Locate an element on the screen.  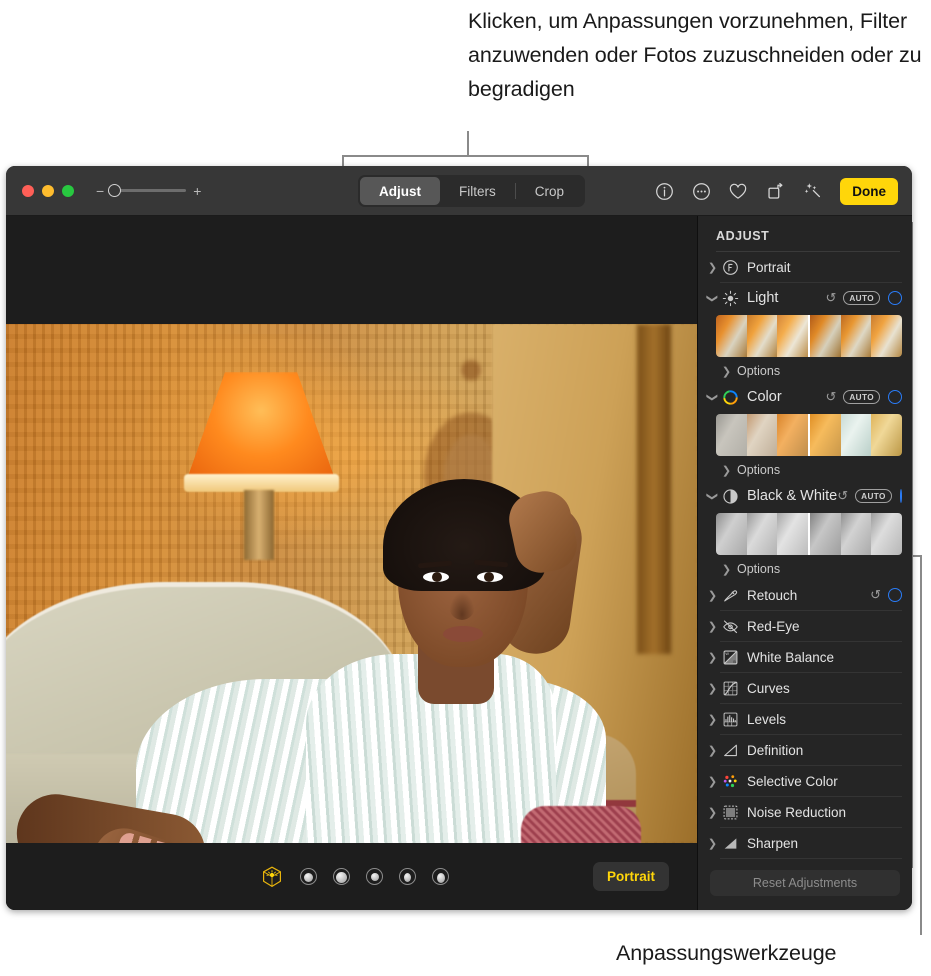
tab-filters: Filters is located at coordinates (477, 191).